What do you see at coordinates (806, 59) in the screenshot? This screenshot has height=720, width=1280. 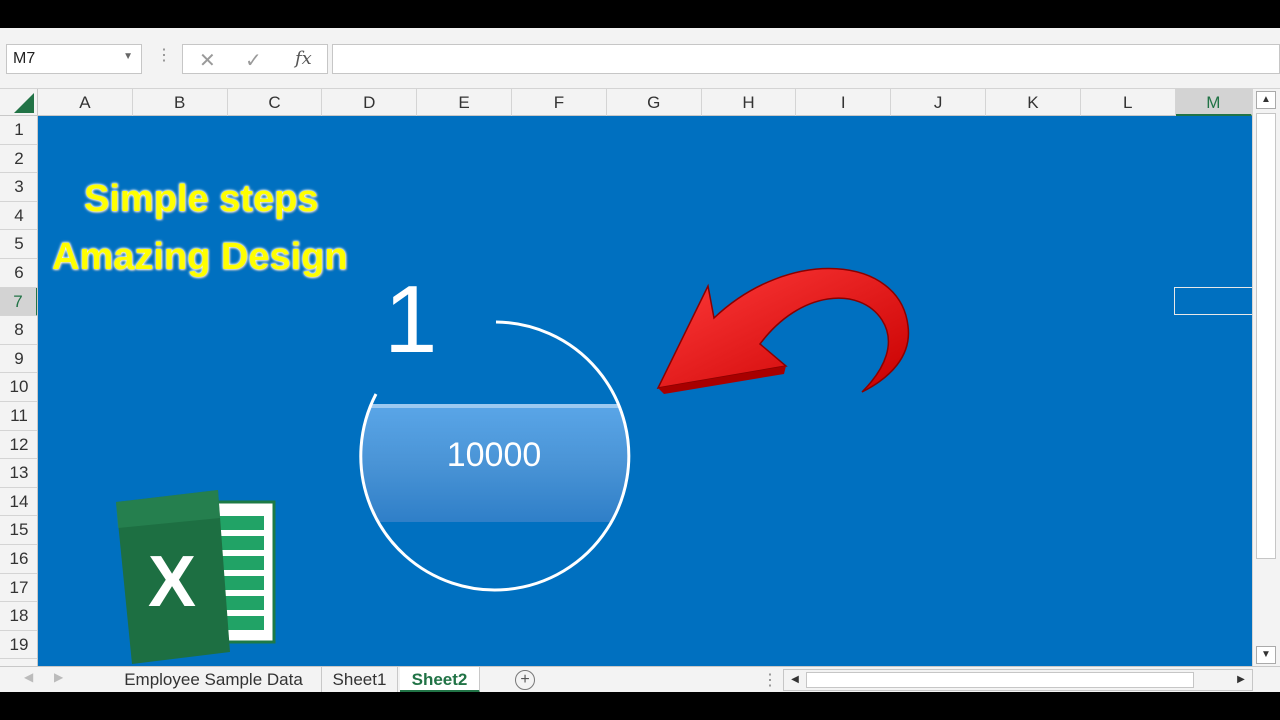 I see `formula-input` at bounding box center [806, 59].